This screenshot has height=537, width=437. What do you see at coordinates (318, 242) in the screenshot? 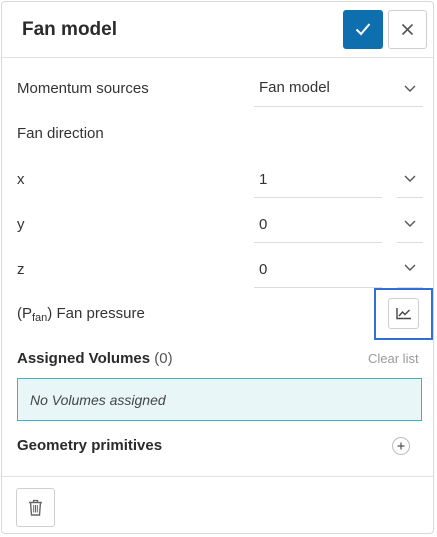
I see `y-input-underline` at bounding box center [318, 242].